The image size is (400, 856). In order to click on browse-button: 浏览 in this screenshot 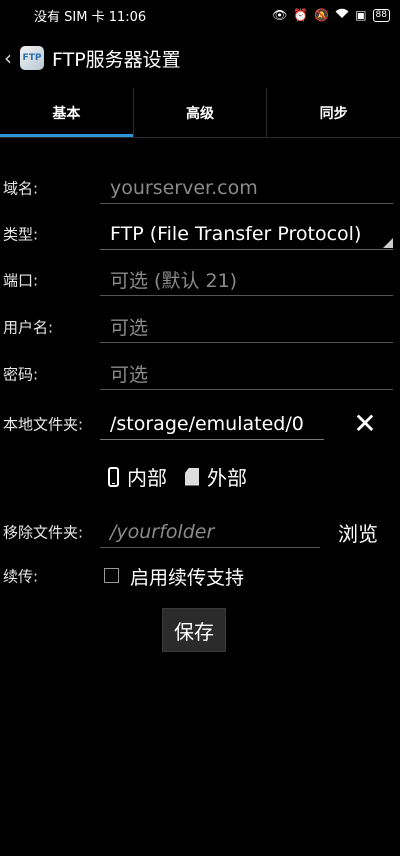, I will do `click(358, 532)`.